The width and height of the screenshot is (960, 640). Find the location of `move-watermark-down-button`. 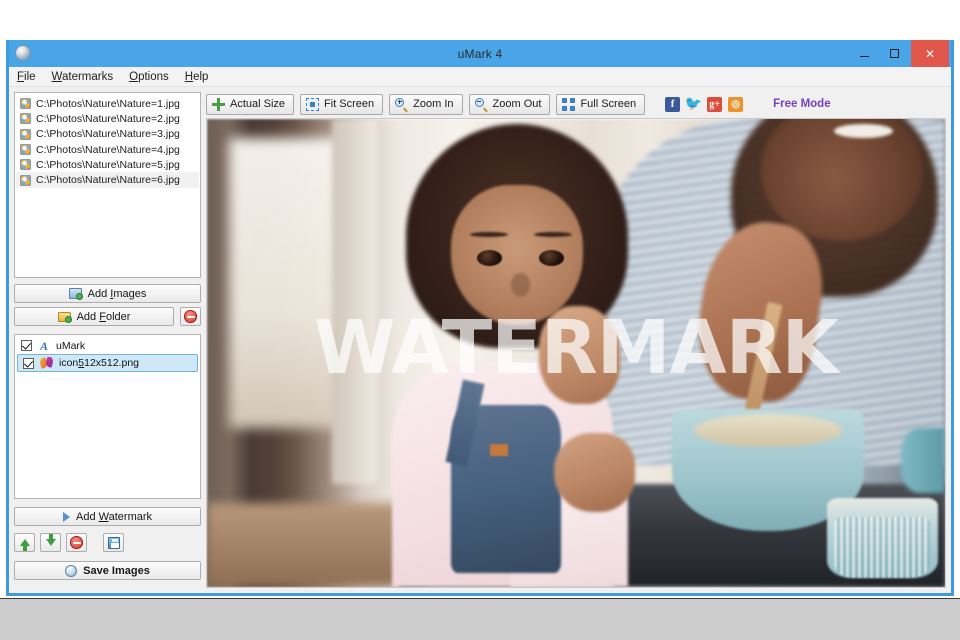

move-watermark-down-button is located at coordinates (50, 542).